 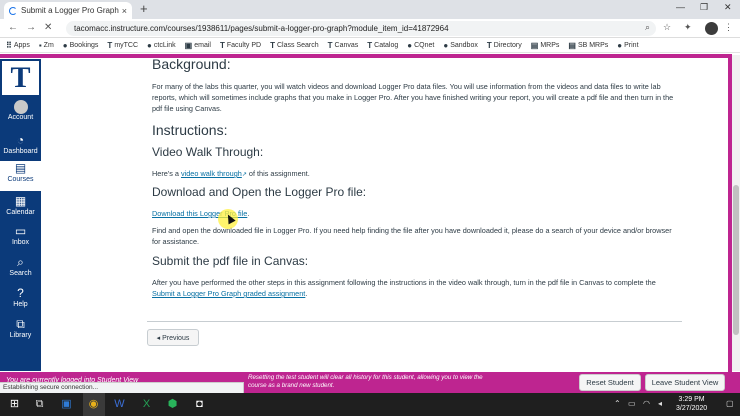 What do you see at coordinates (632, 403) in the screenshot?
I see `network-icon: ▭` at bounding box center [632, 403].